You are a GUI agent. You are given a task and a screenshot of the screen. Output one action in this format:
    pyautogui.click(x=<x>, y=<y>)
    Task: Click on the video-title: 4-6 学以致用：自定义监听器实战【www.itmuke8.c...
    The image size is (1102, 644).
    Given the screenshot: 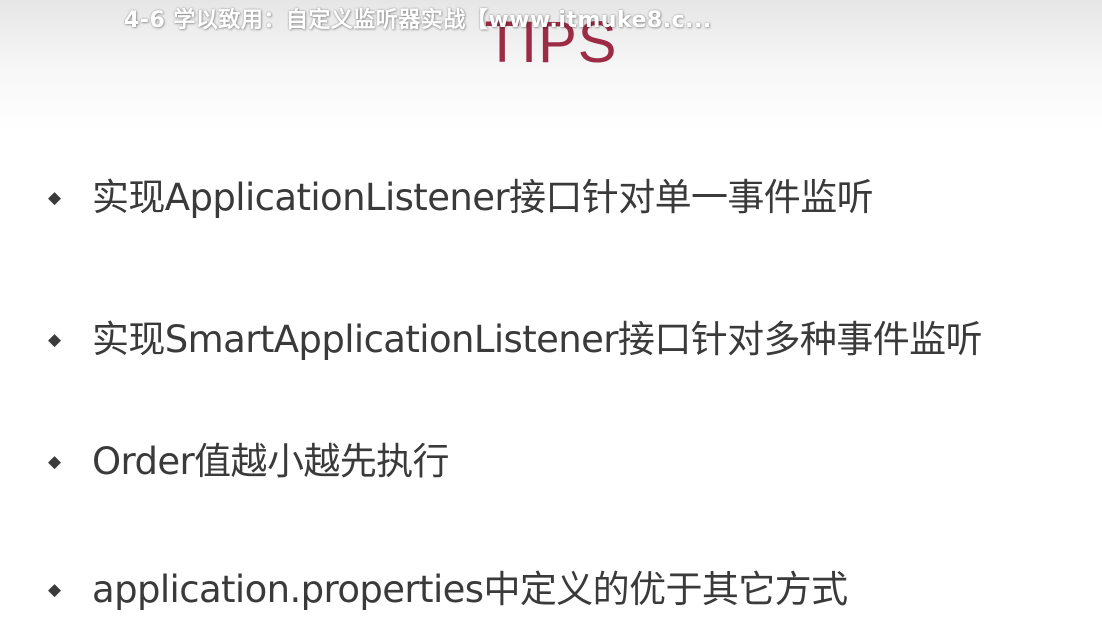 What is the action you would take?
    pyautogui.click(x=418, y=20)
    